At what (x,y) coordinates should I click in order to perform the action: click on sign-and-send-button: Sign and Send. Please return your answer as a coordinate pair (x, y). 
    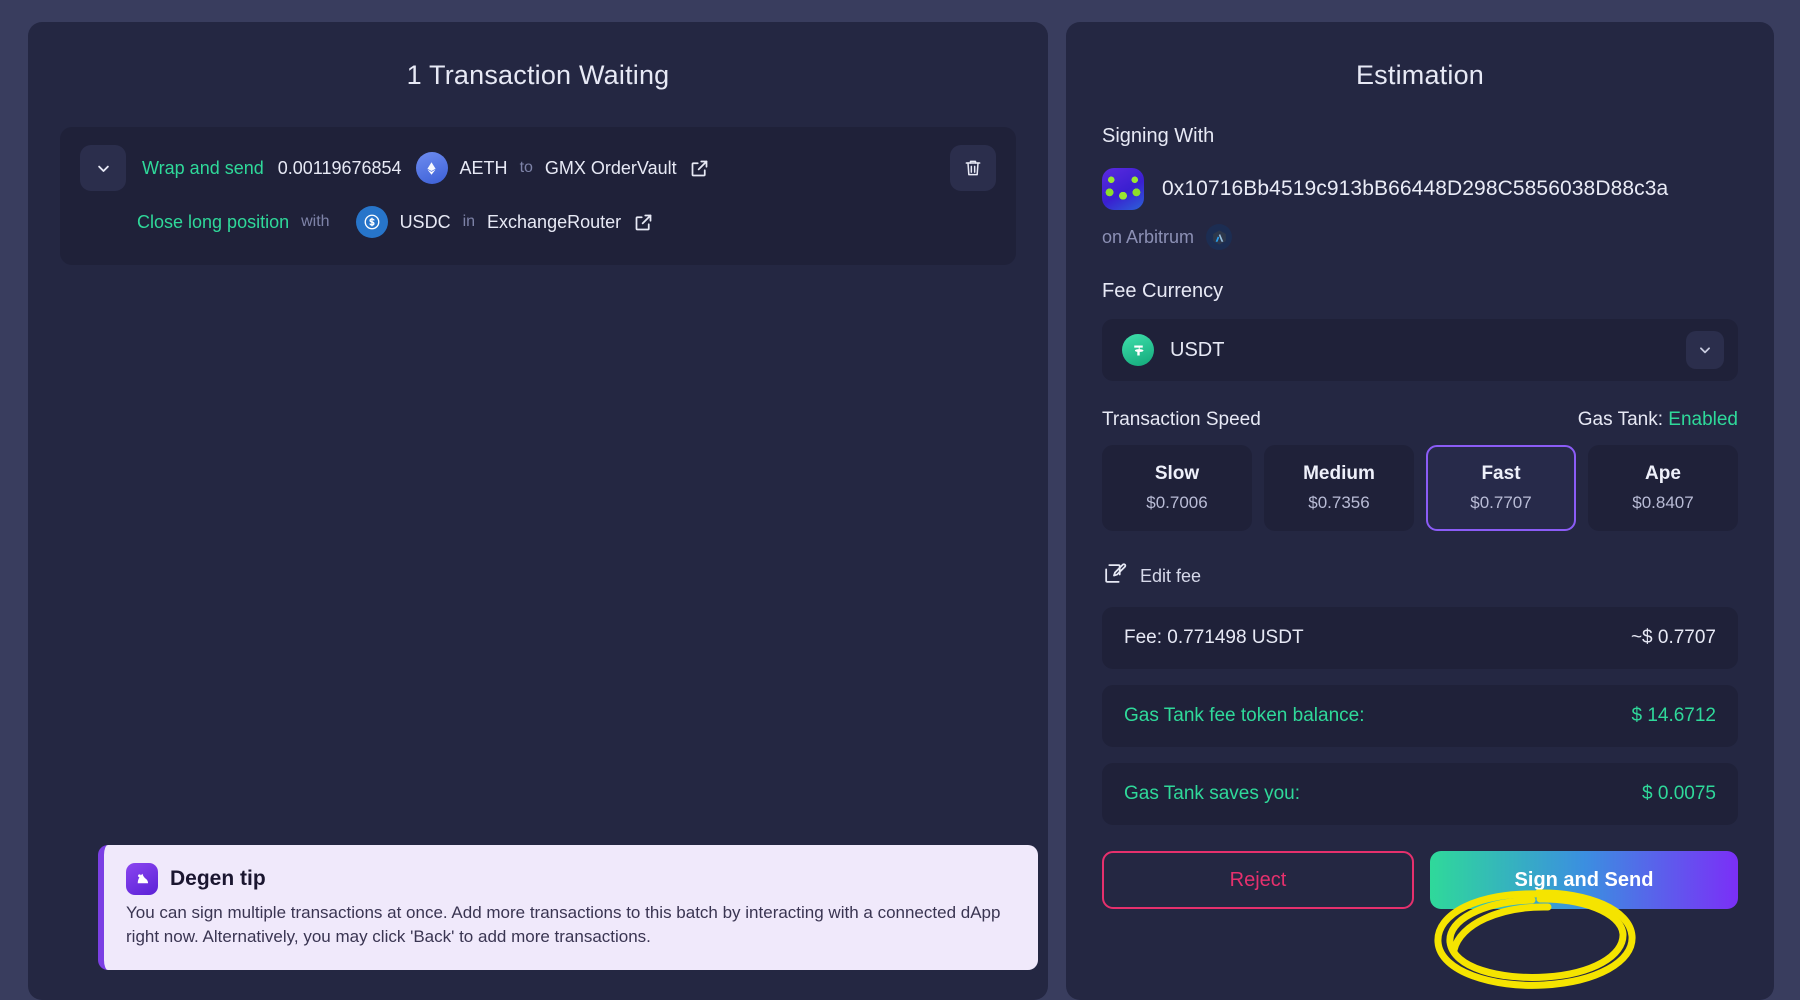
    Looking at the image, I should click on (1584, 880).